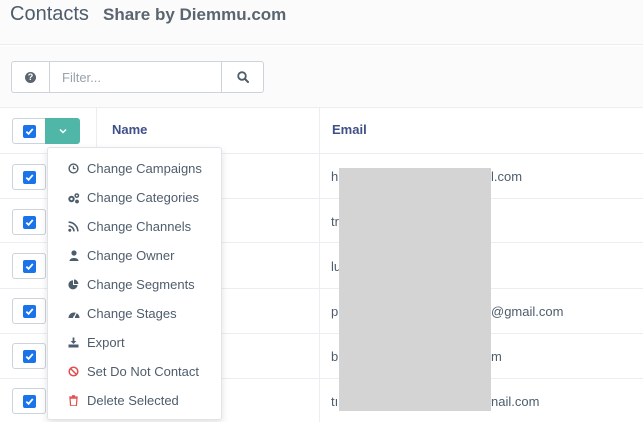 This screenshot has width=643, height=422. Describe the element at coordinates (73, 284) in the screenshot. I see `pie-chart-icon` at that location.